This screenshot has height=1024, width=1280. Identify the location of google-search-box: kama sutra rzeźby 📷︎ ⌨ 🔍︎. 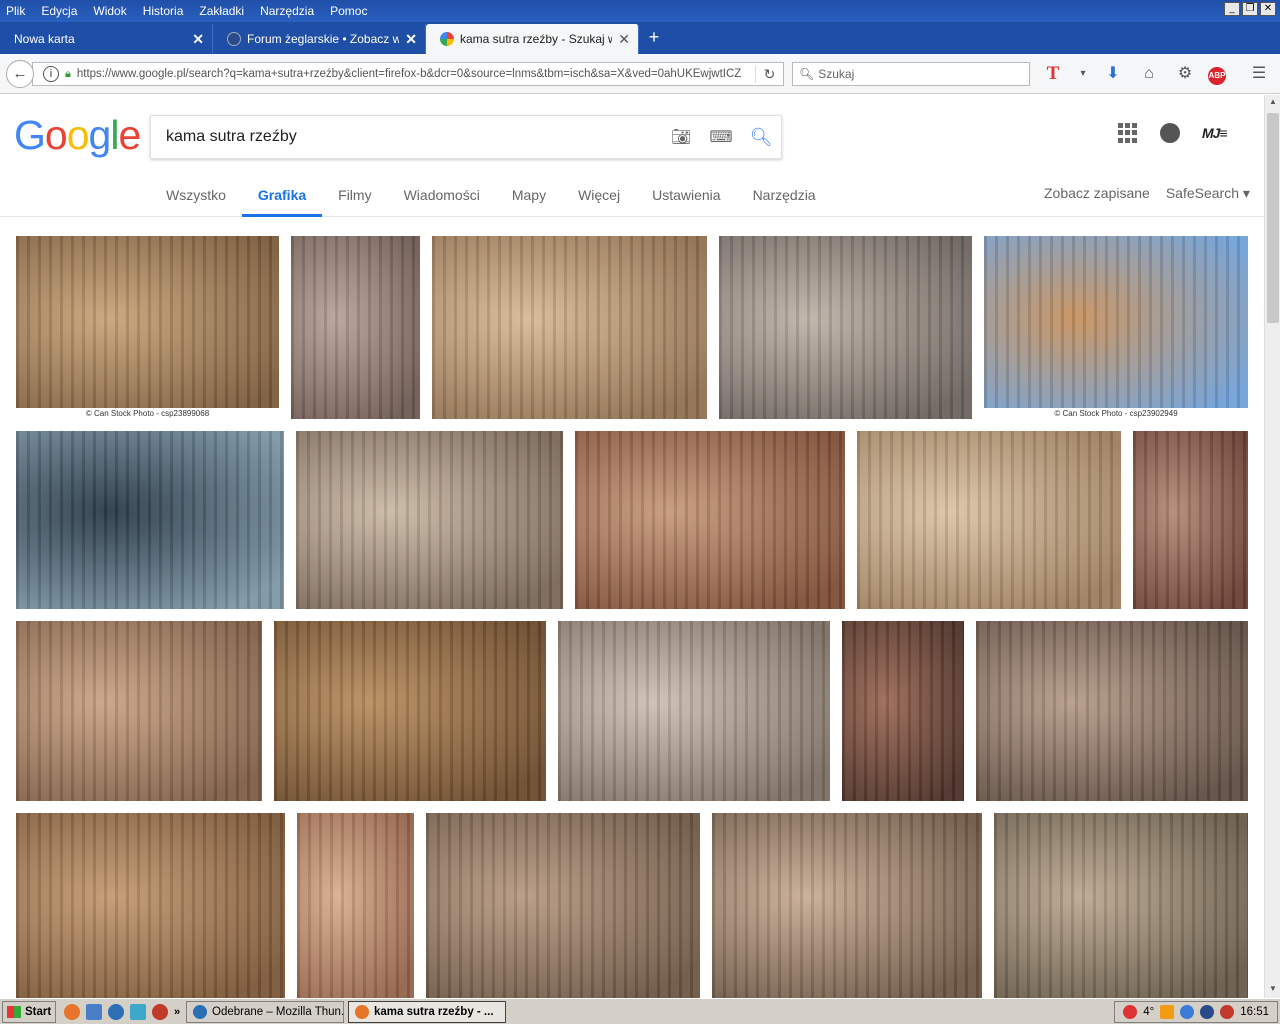
(466, 137).